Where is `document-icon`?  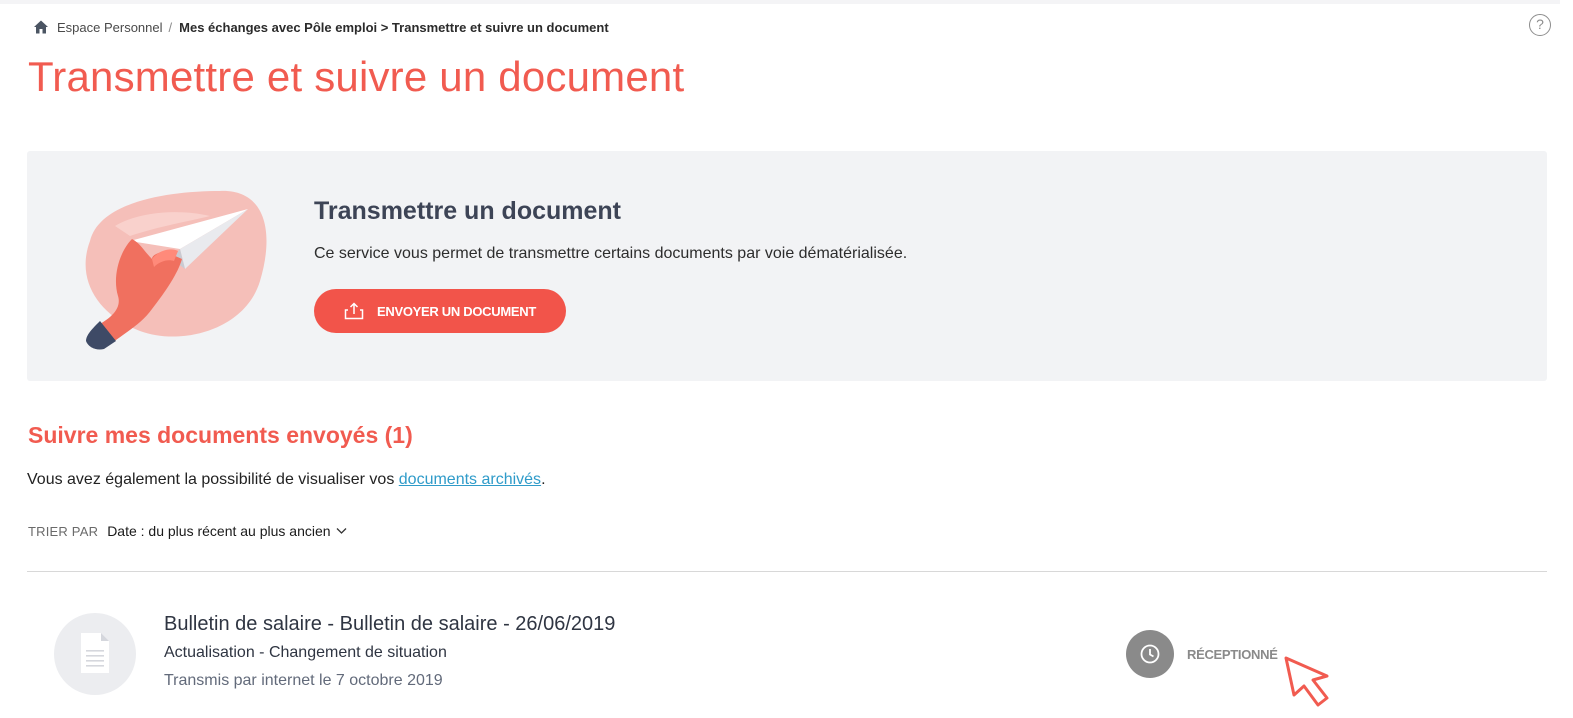
document-icon is located at coordinates (95, 653).